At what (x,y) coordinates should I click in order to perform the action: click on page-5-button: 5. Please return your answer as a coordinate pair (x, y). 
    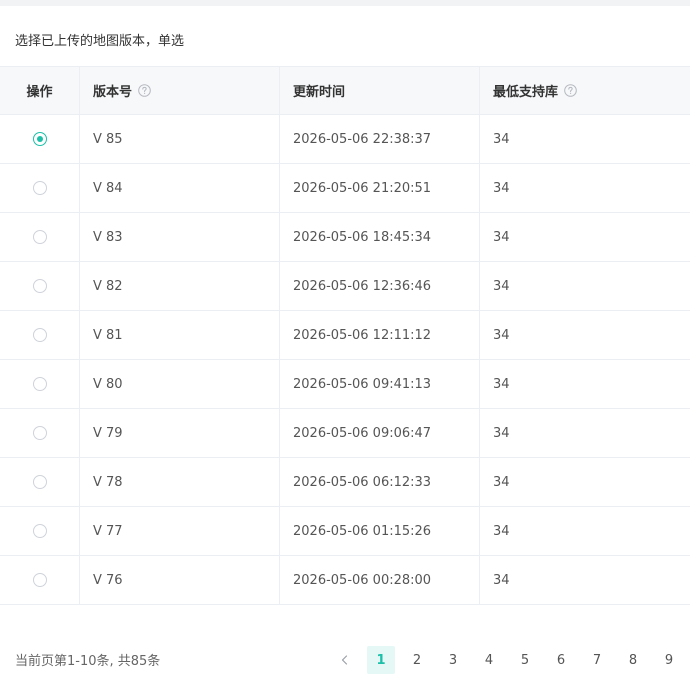
    Looking at the image, I should click on (525, 660).